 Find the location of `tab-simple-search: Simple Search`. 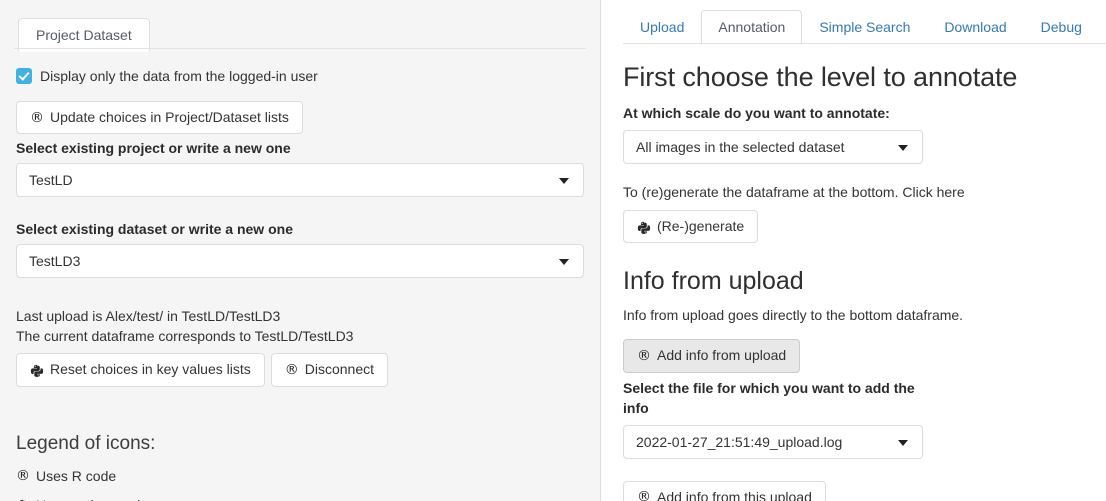

tab-simple-search: Simple Search is located at coordinates (864, 27).